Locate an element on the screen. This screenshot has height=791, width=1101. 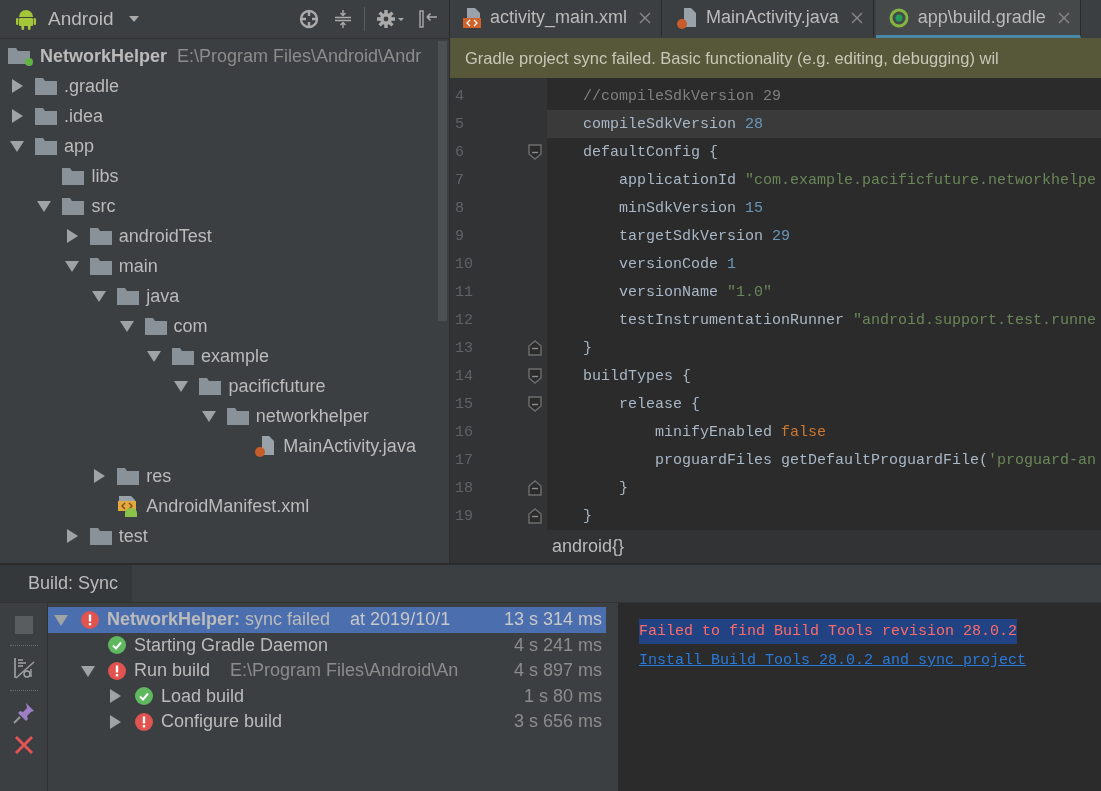
code-line: versionCode 1 is located at coordinates (678, 264).